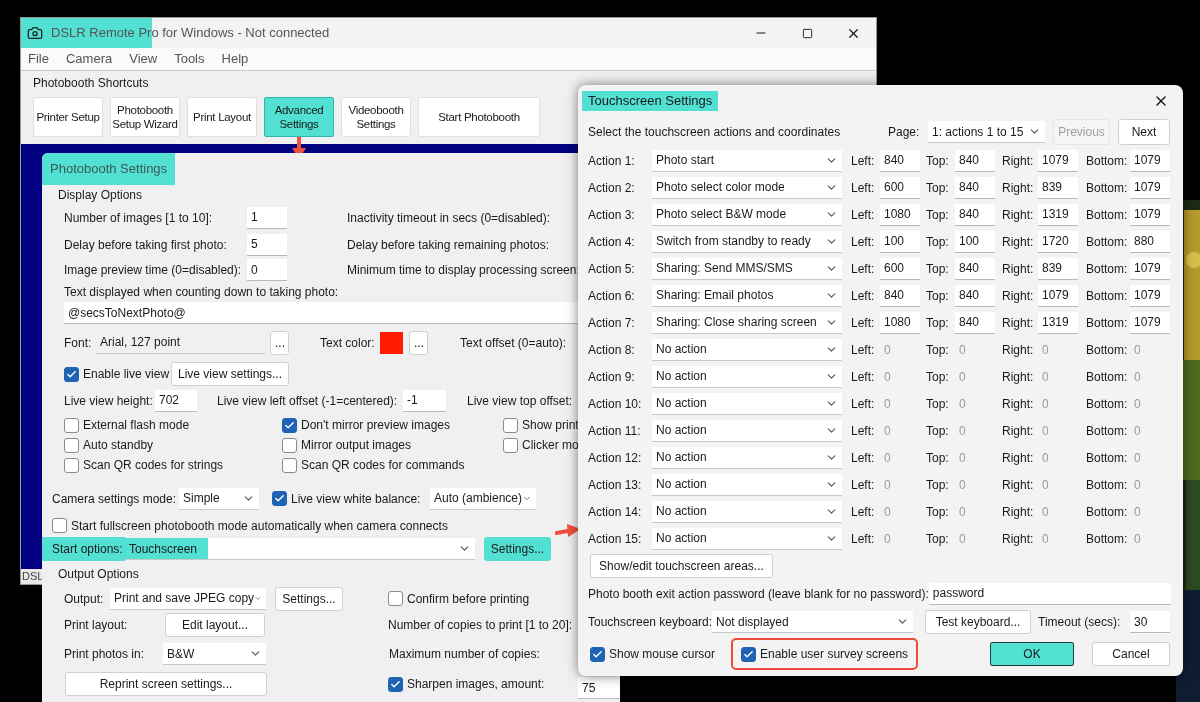  Describe the element at coordinates (145, 117) in the screenshot. I see `shortcut-button: Photobooth Setup Wizard` at that location.